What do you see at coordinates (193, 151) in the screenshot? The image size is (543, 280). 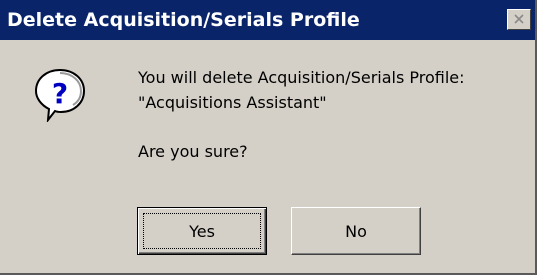 I see `confirm-question: Are you sure?` at bounding box center [193, 151].